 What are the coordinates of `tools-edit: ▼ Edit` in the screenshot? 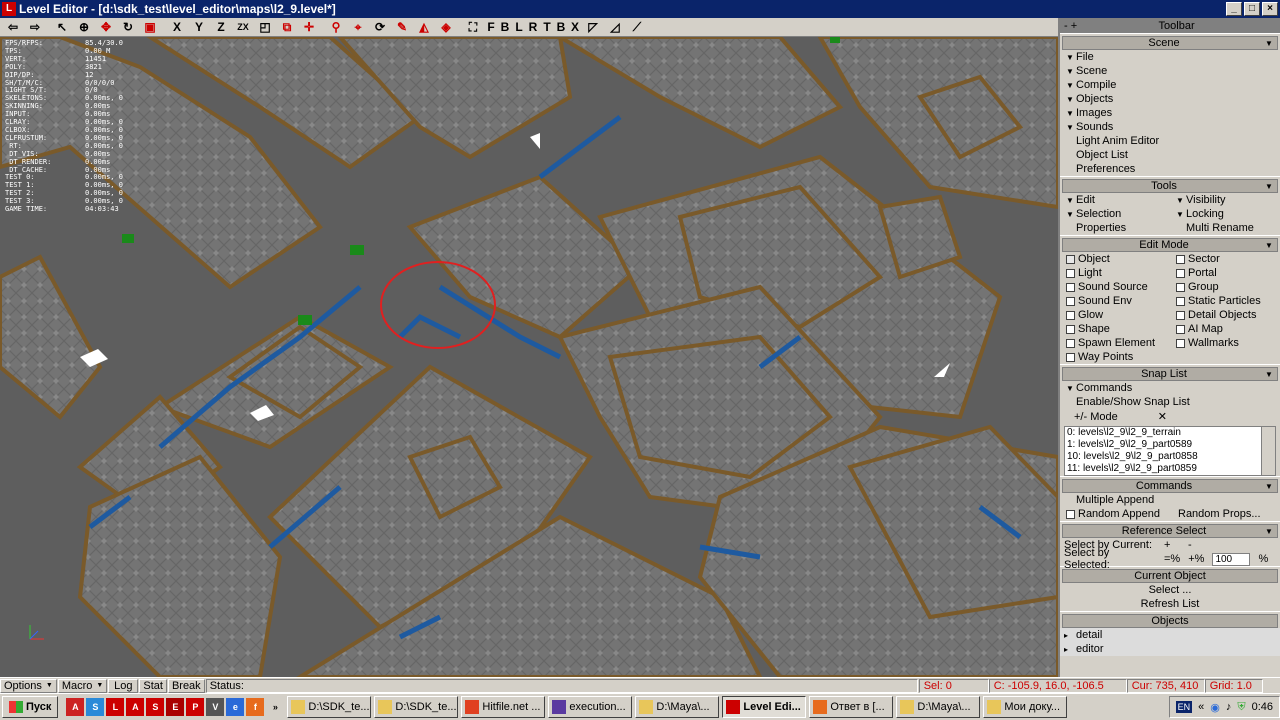 It's located at (1115, 200).